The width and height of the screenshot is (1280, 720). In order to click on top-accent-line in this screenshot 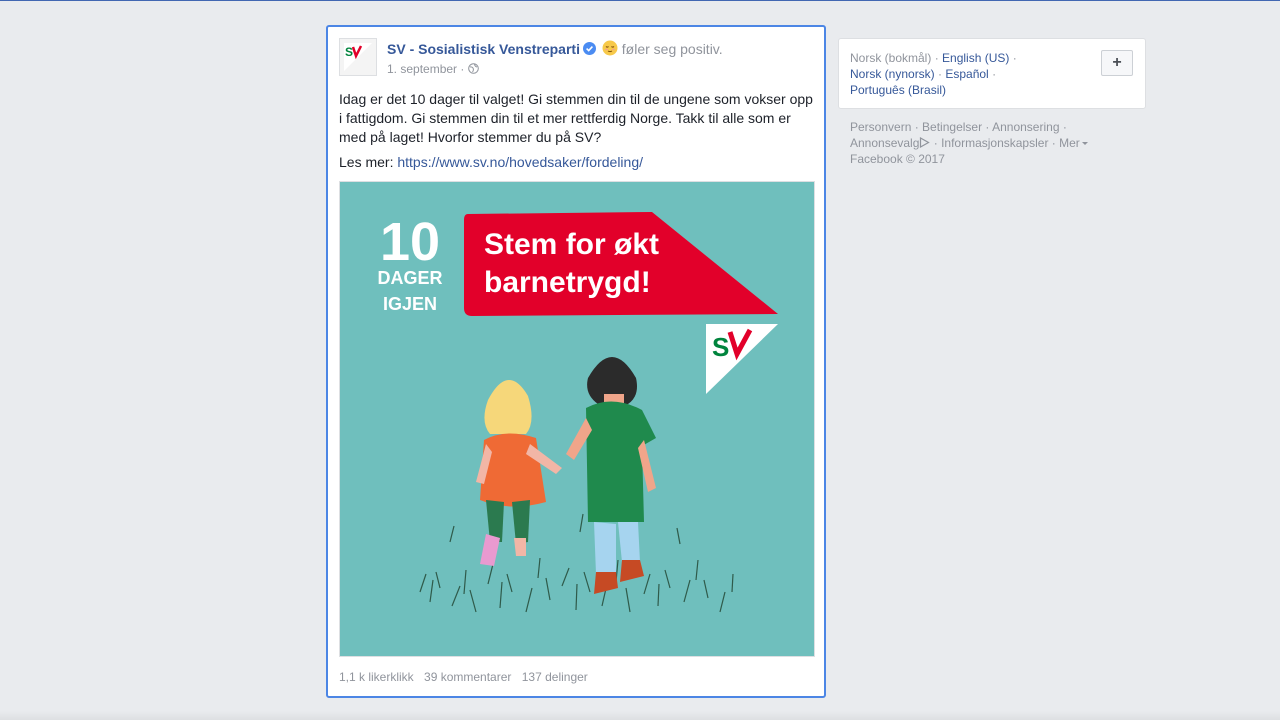, I will do `click(640, 0)`.